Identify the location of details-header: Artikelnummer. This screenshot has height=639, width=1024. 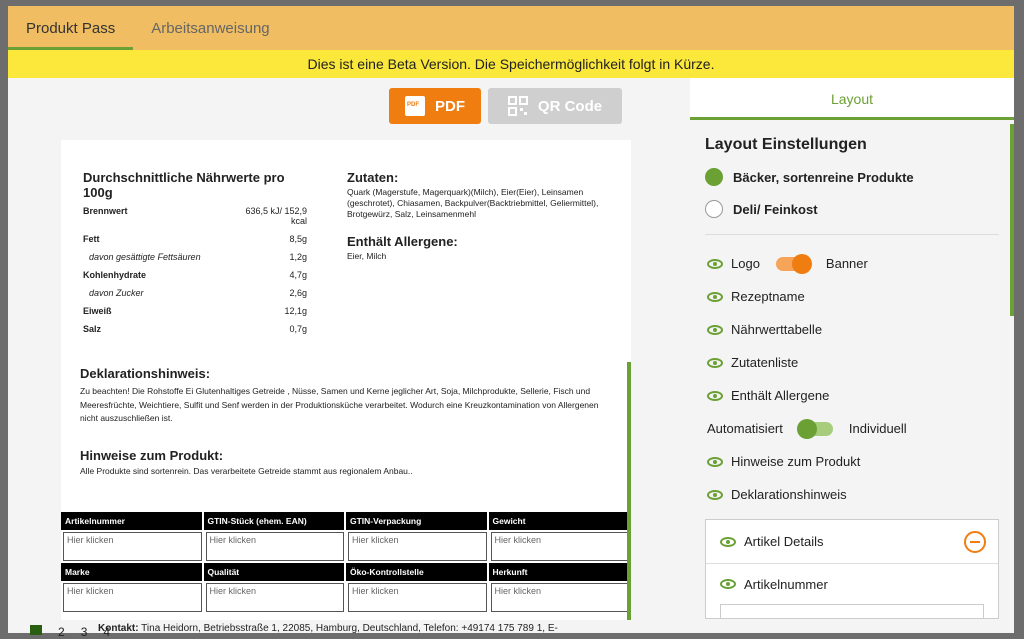
(132, 521).